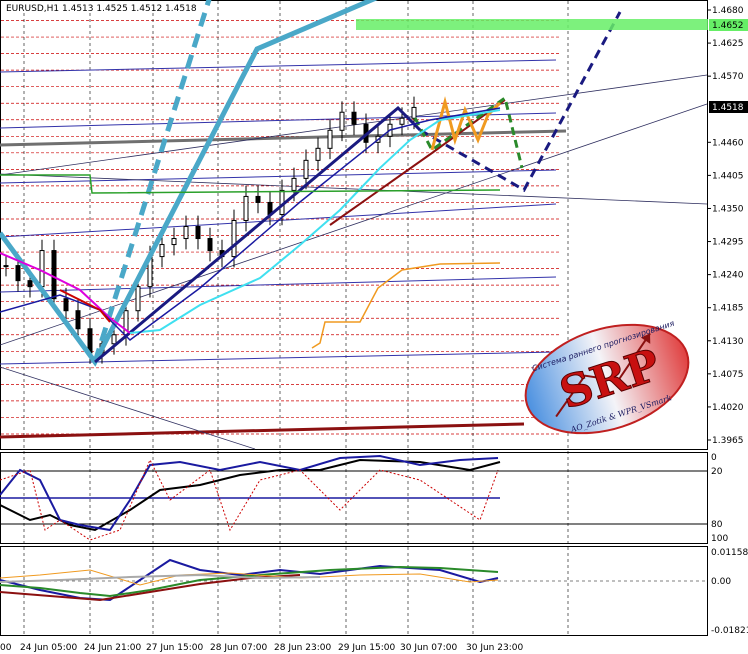 This screenshot has height=654, width=748. I want to click on price-tick-label: 1.4295, so click(728, 243).